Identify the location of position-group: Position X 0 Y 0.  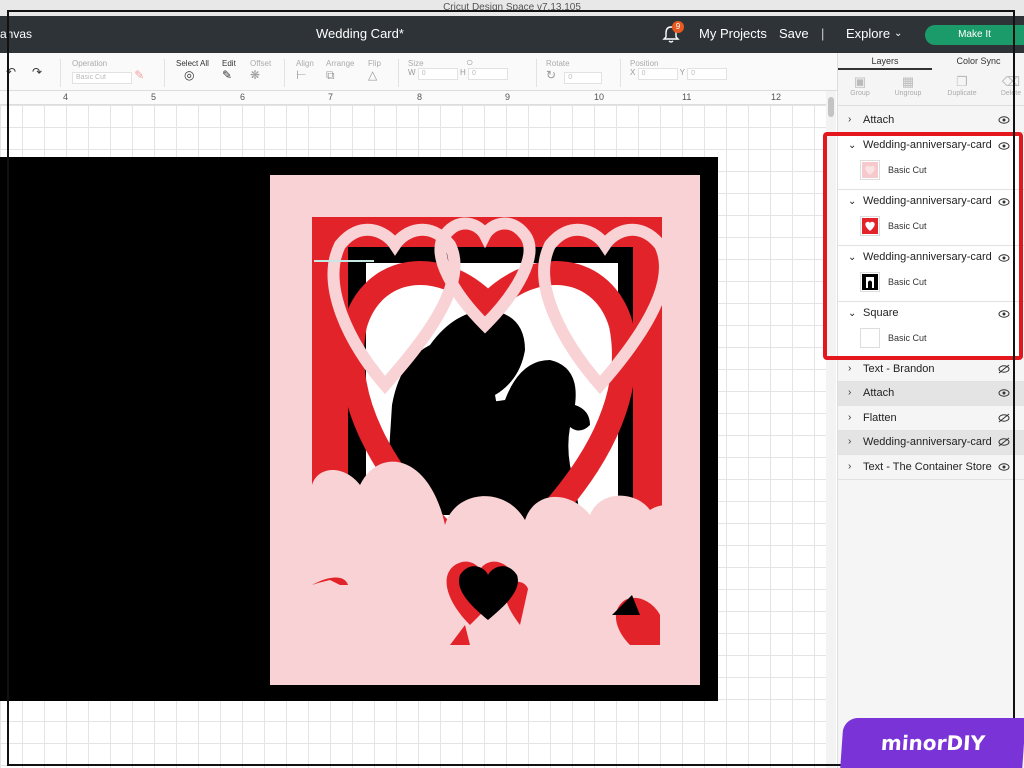
(679, 69).